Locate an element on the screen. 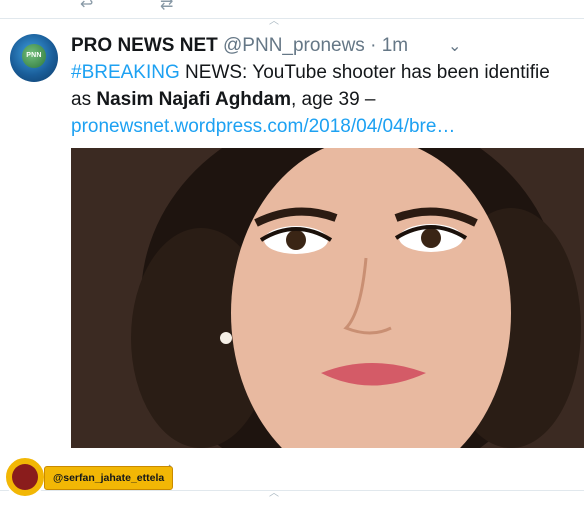  watermark: @serfan_jahate_ettela is located at coordinates (91, 477).